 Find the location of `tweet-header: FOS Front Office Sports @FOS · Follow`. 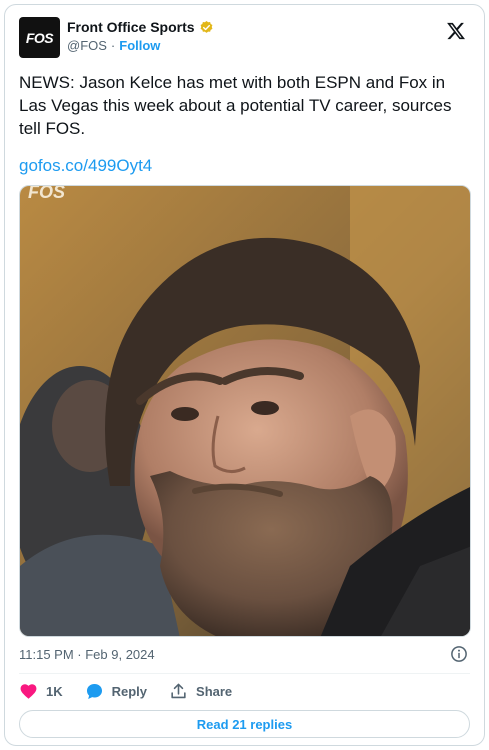

tweet-header: FOS Front Office Sports @FOS · Follow is located at coordinates (244, 39).